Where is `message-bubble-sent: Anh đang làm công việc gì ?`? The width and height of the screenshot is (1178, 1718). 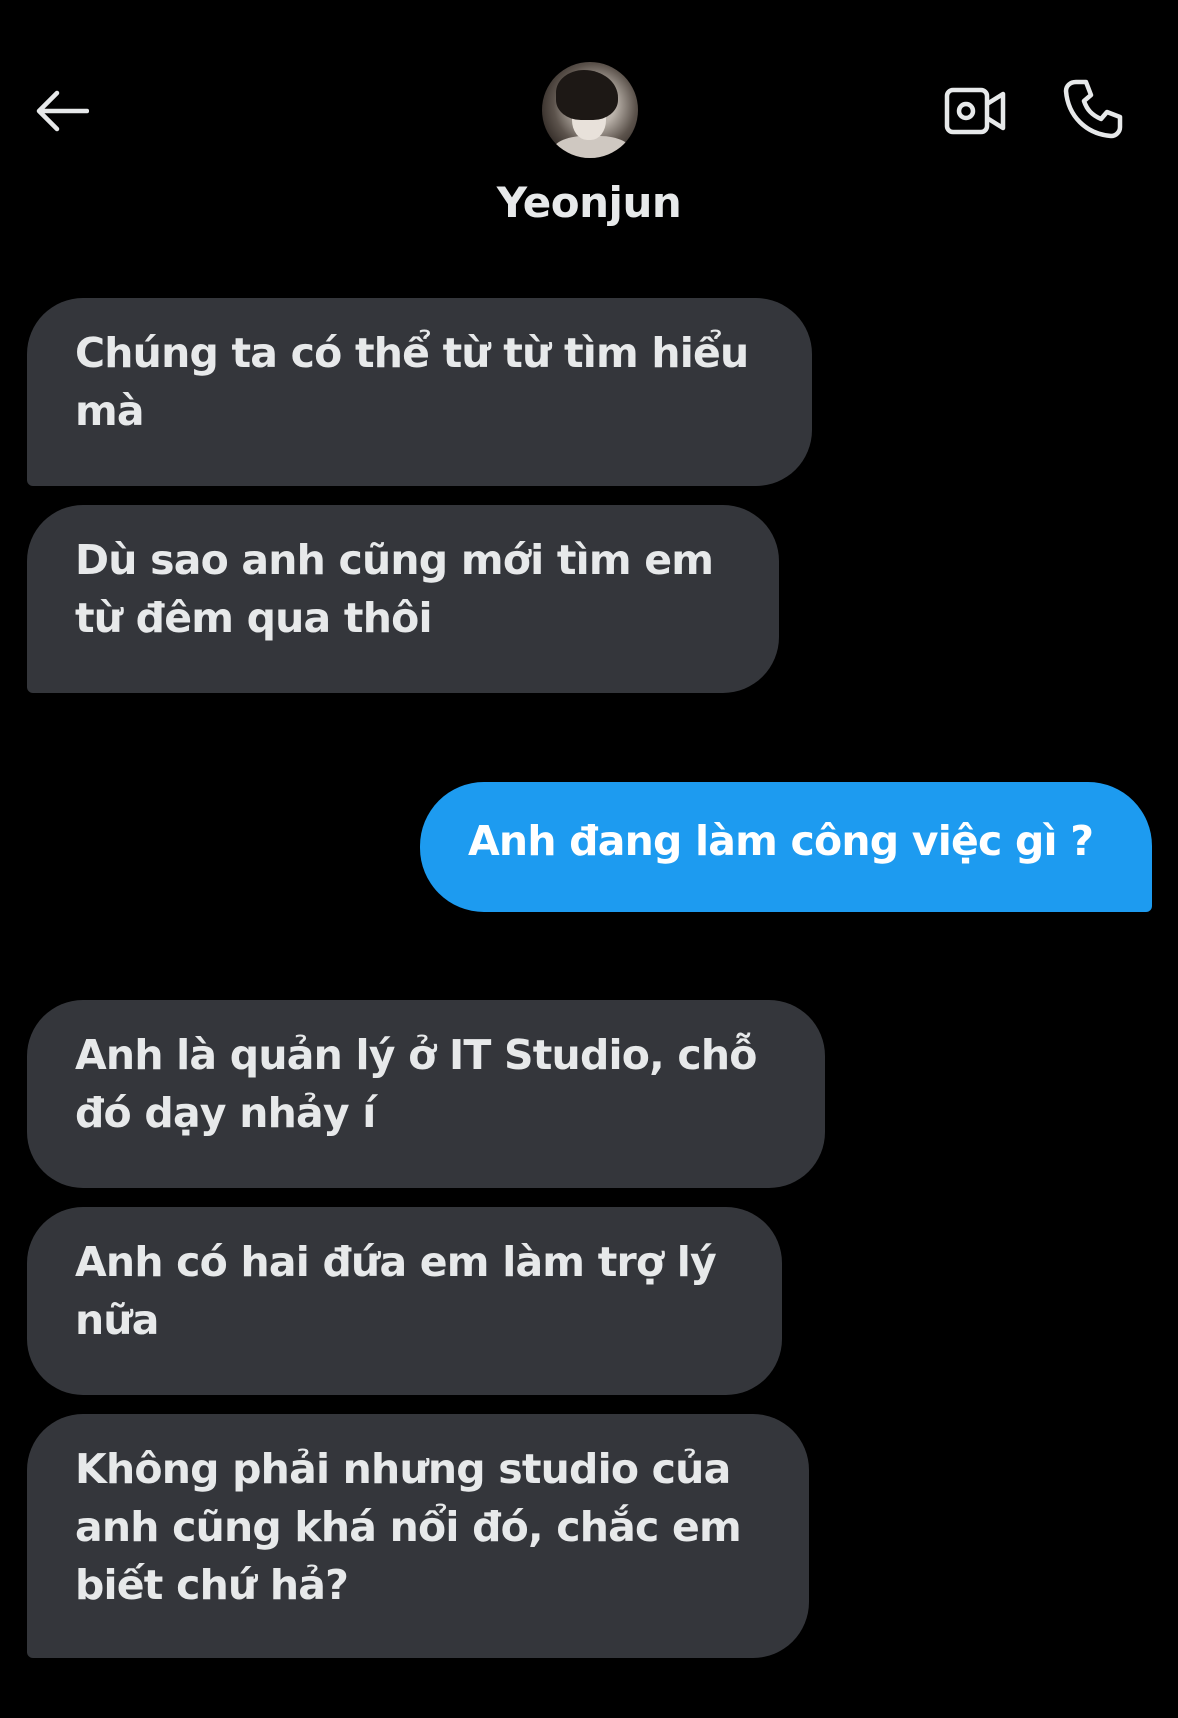 message-bubble-sent: Anh đang làm công việc gì ? is located at coordinates (786, 847).